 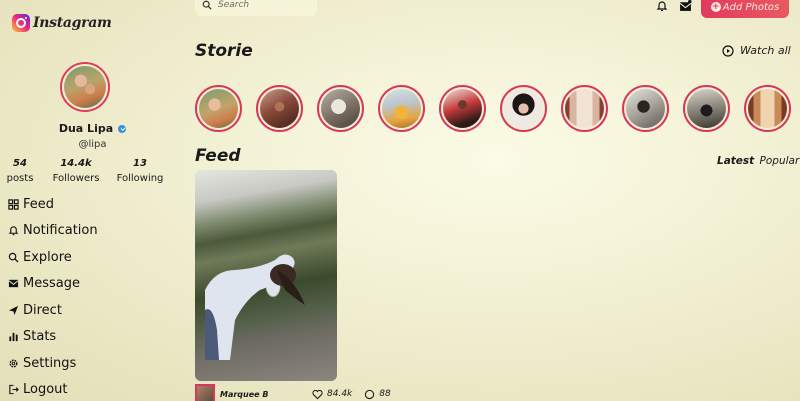 What do you see at coordinates (13, 231) in the screenshot?
I see `bell-icon` at bounding box center [13, 231].